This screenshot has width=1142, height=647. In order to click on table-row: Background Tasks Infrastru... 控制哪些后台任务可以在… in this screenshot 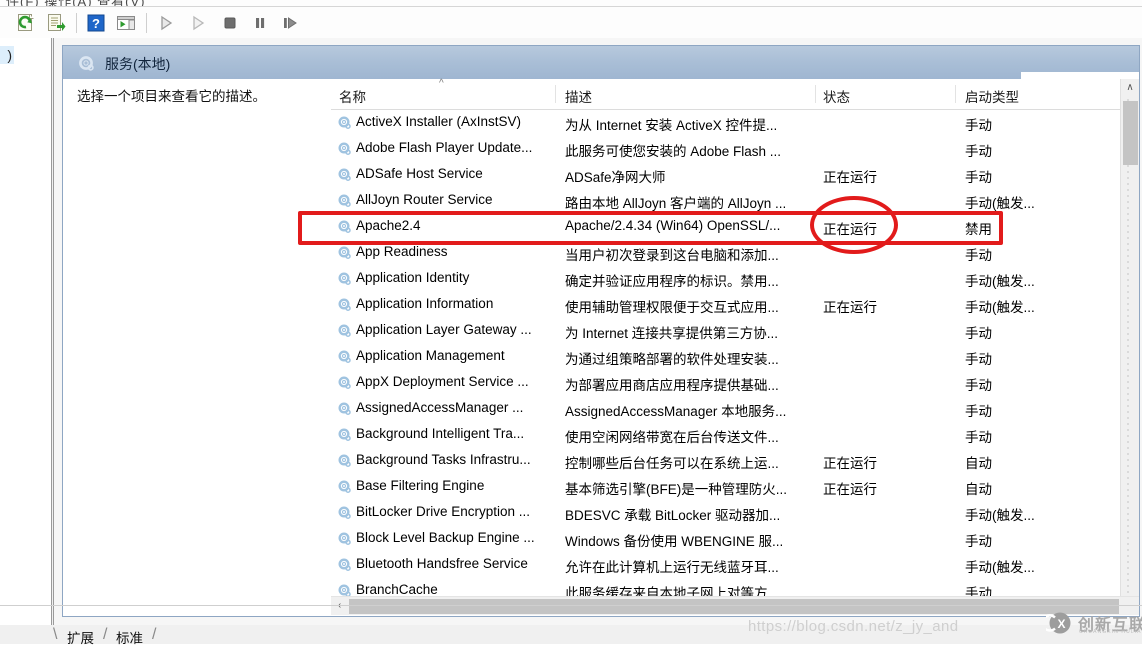, I will do `click(725, 461)`.